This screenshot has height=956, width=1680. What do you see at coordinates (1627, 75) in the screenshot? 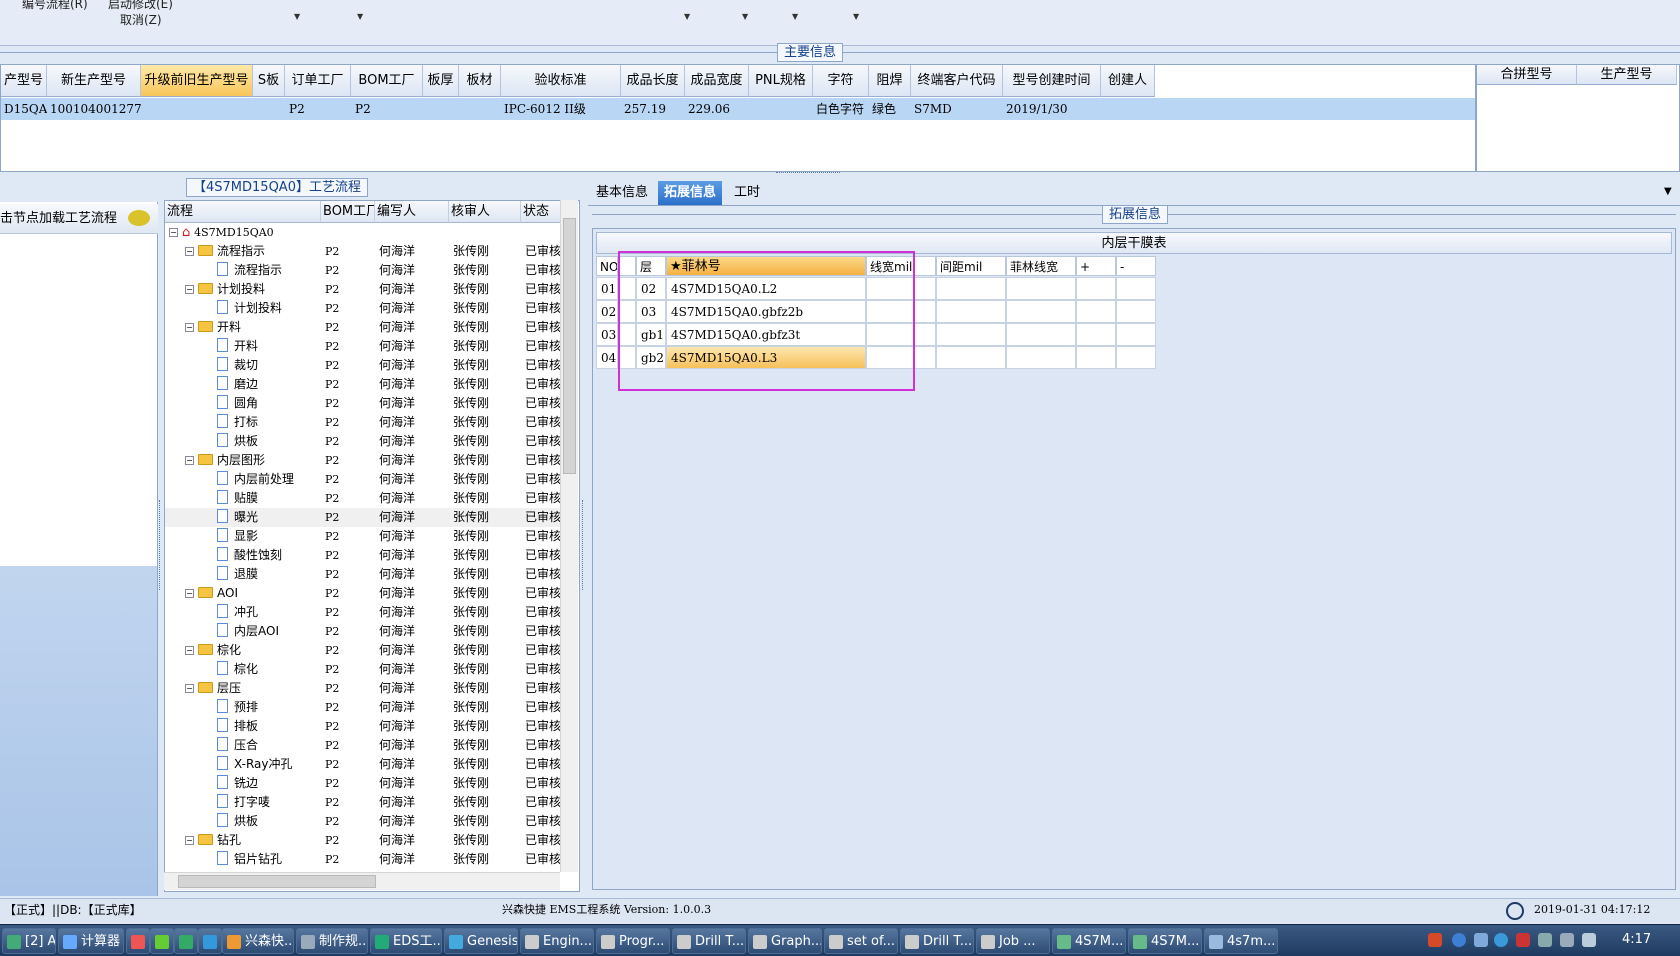
I see `col-header: 生产型号` at bounding box center [1627, 75].